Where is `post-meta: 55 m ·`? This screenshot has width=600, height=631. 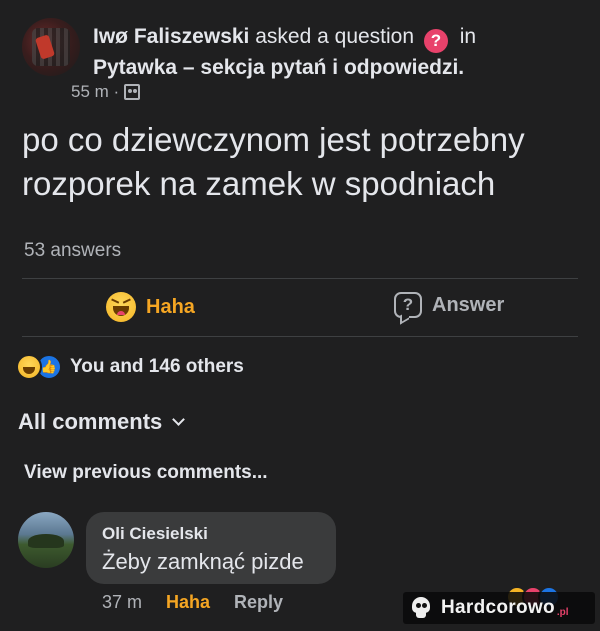 post-meta: 55 m · is located at coordinates (106, 92).